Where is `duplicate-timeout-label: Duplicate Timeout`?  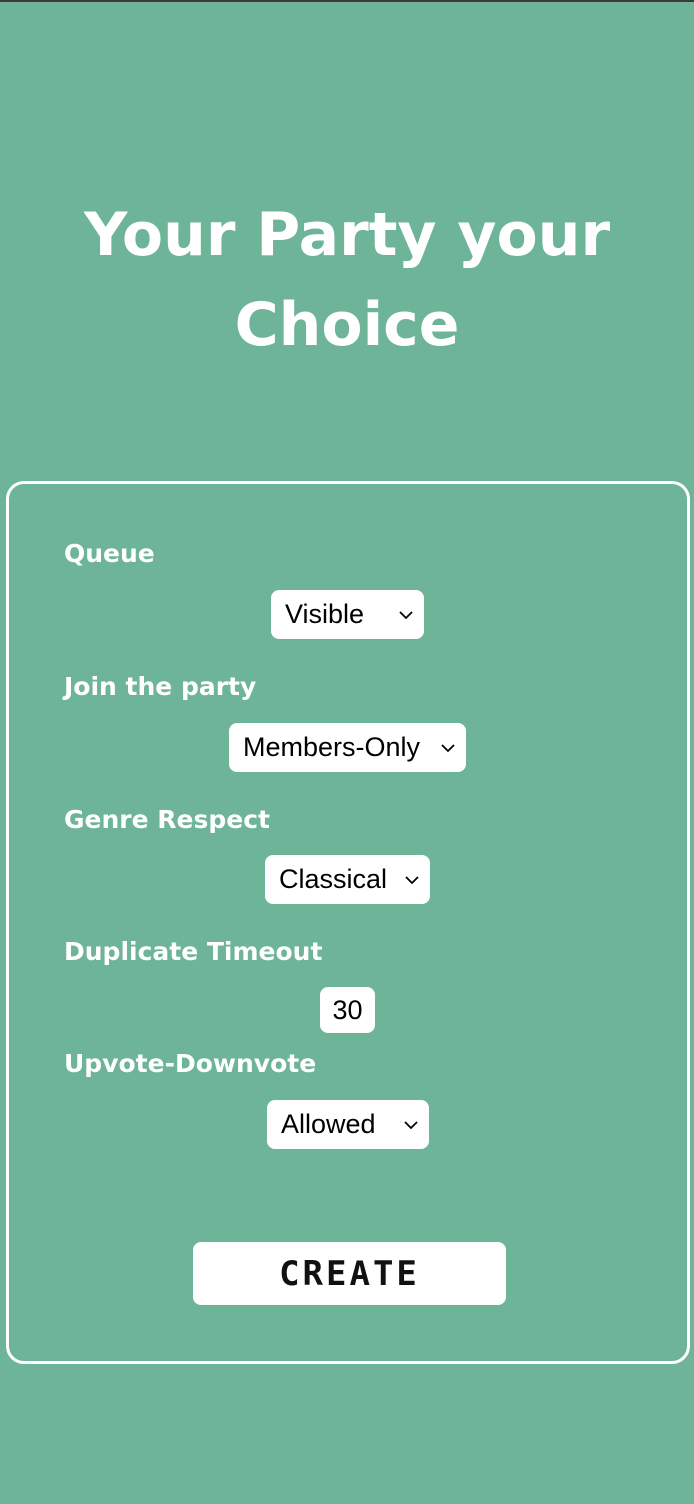 duplicate-timeout-label: Duplicate Timeout is located at coordinates (193, 951).